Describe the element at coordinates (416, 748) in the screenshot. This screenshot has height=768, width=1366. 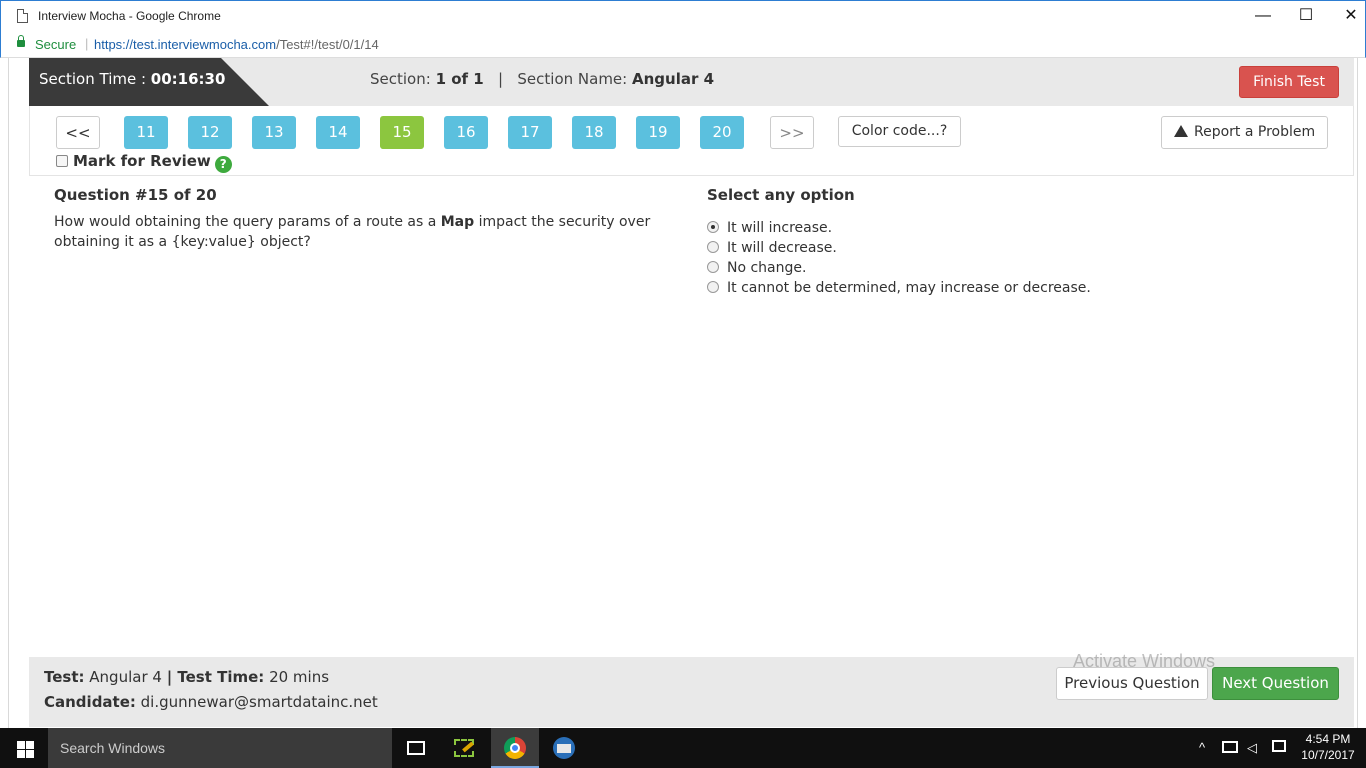
I see `task-view-icon` at that location.